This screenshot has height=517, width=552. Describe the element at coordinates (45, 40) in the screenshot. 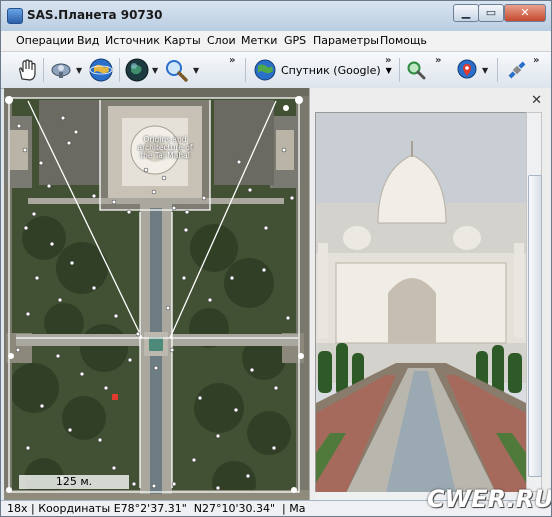

I see `menu-operations: Операции` at that location.